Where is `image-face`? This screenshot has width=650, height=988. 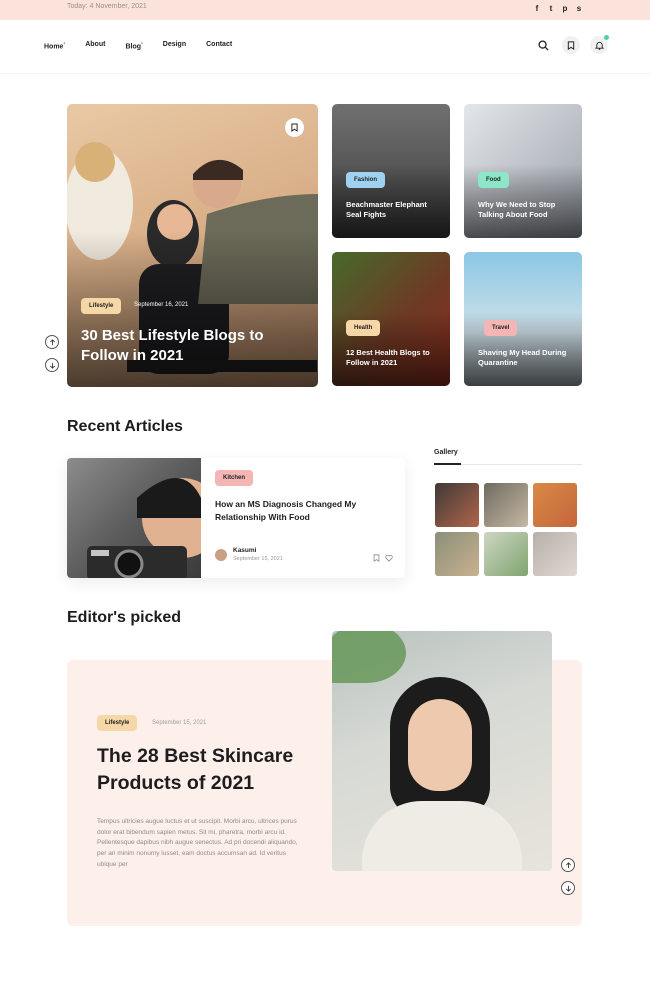 image-face is located at coordinates (440, 745).